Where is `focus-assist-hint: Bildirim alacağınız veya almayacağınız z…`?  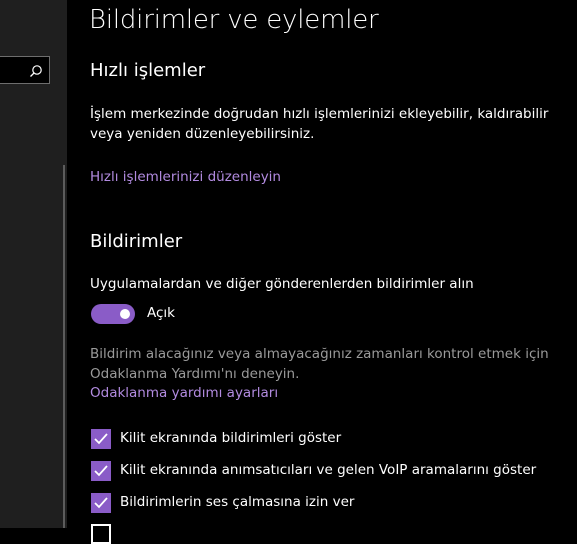
focus-assist-hint: Bildirim alacağınız veya almayacağınız z… is located at coordinates (320, 364).